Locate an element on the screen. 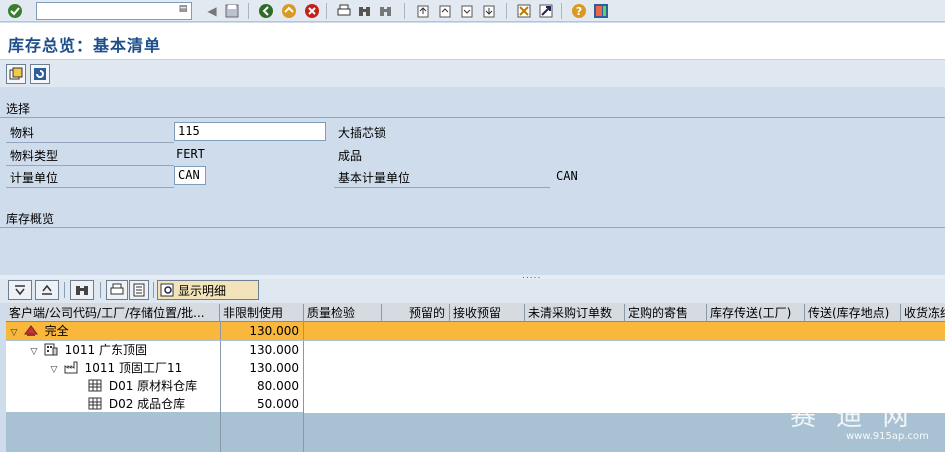  column-header: 预留的 is located at coordinates (416, 313).